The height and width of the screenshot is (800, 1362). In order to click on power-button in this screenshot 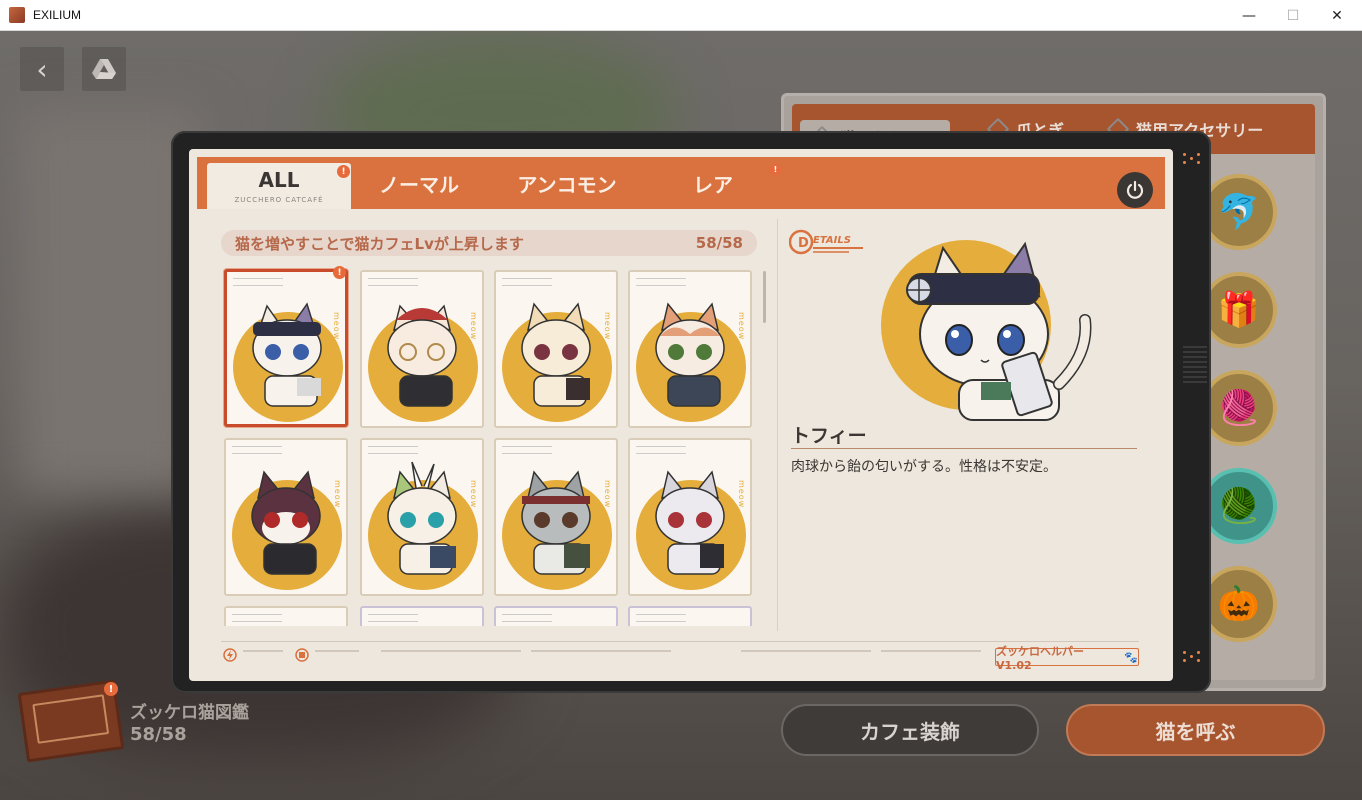, I will do `click(1135, 190)`.